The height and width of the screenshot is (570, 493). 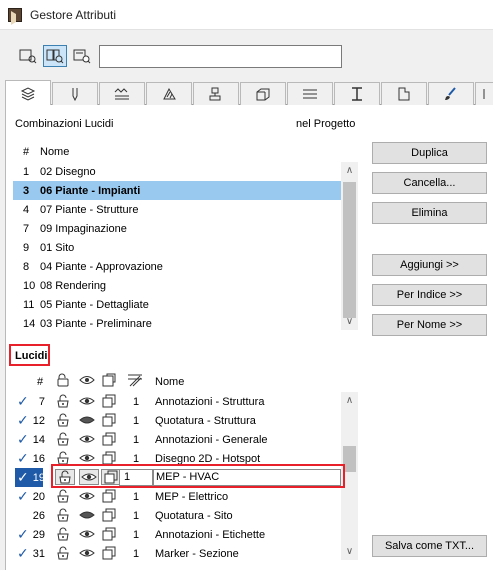 What do you see at coordinates (101, 266) in the screenshot?
I see `combinazioni-row-name: 04 Piante - Approvazione` at bounding box center [101, 266].